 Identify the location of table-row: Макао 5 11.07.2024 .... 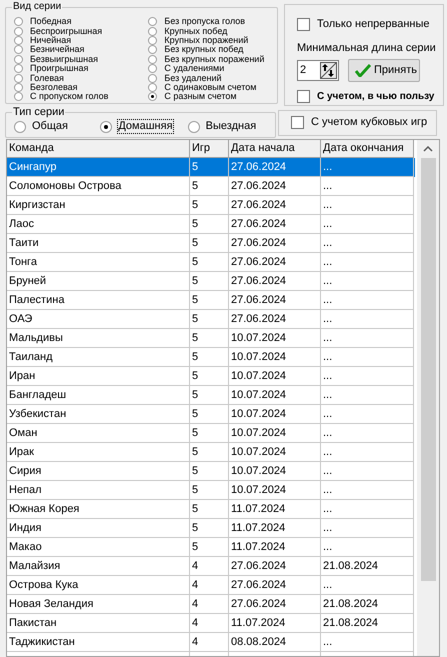
(211, 548).